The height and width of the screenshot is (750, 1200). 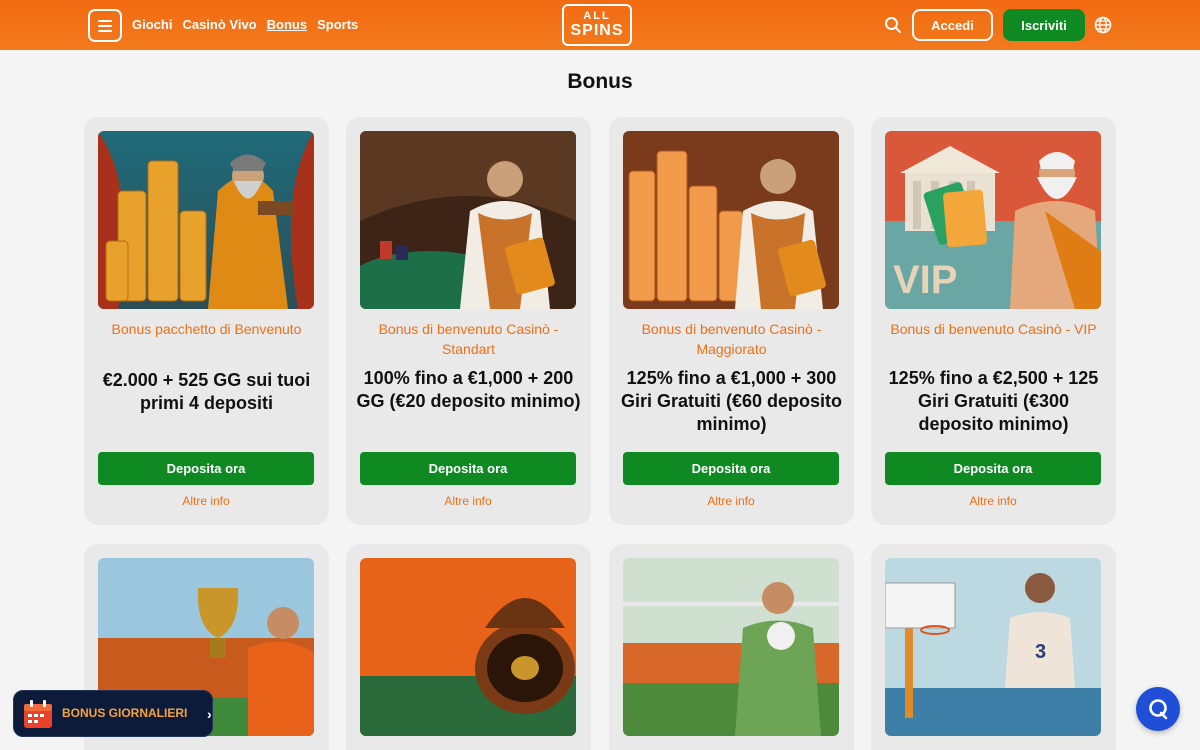 I want to click on bonus-title: Bonus di benvenuto Casinò - Maggiorato, so click(x=731, y=339).